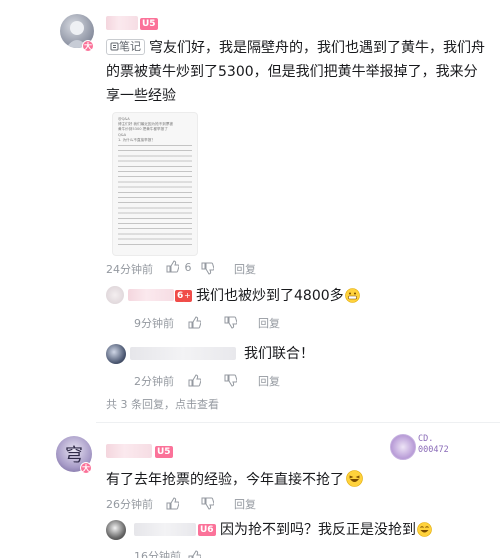 The width and height of the screenshot is (500, 558). What do you see at coordinates (207, 530) in the screenshot?
I see `level-badge: U6` at bounding box center [207, 530].